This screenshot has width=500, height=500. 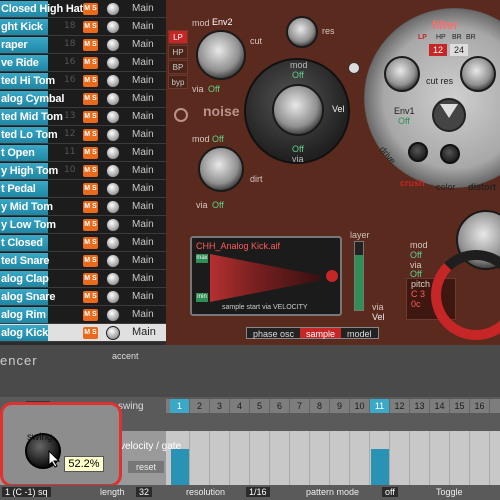 What do you see at coordinates (354, 68) in the screenshot?
I see `noise-info-icon` at bounding box center [354, 68].